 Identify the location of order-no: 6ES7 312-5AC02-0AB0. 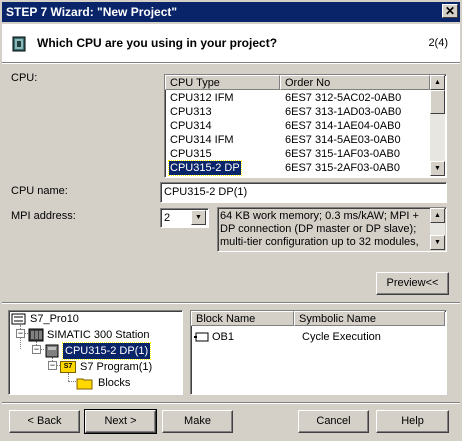
(343, 98).